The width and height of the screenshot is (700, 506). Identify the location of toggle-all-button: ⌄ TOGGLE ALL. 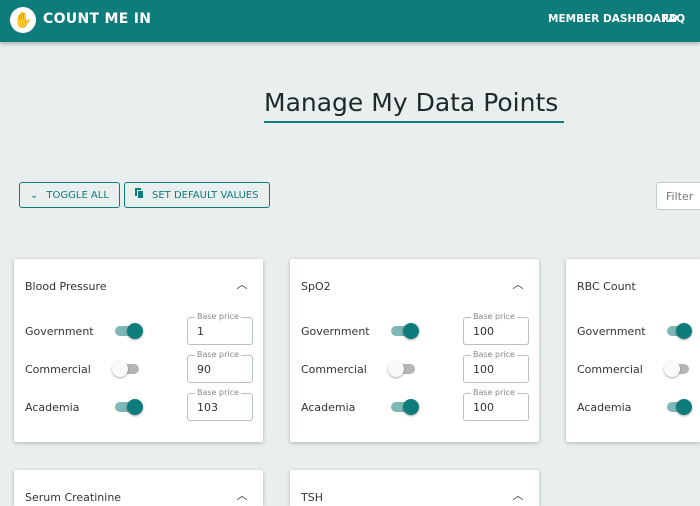
(69, 195).